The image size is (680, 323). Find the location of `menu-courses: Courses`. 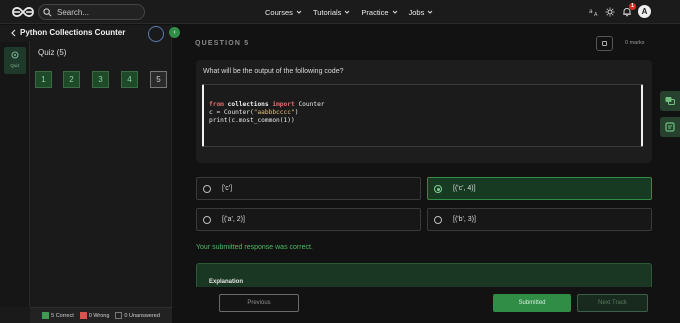

menu-courses: Courses is located at coordinates (283, 12).